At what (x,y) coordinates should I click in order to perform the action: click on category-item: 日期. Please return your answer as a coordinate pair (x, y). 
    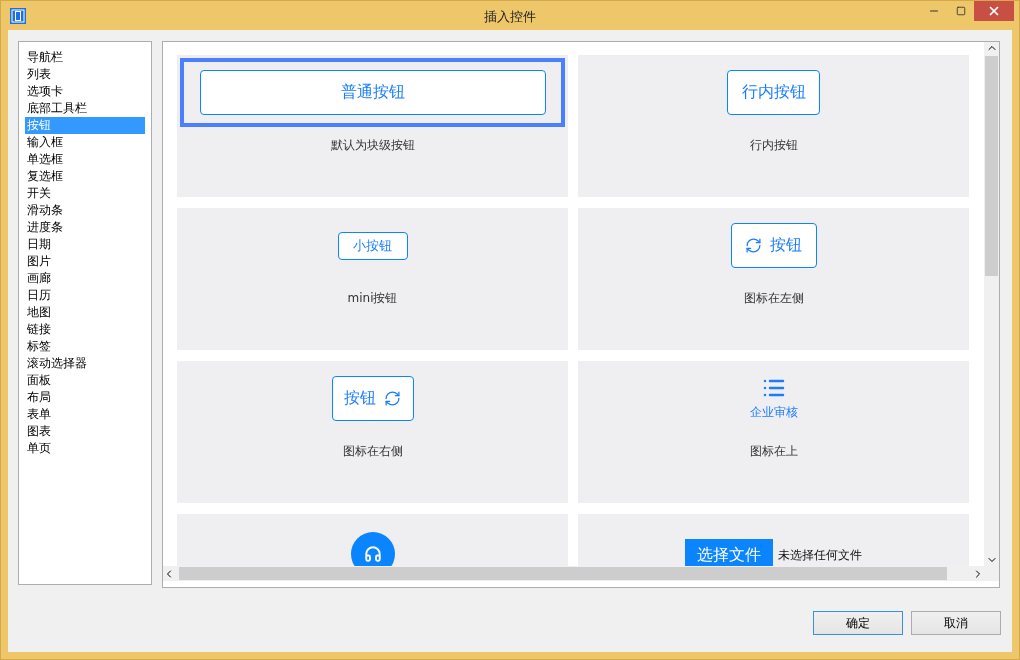
    Looking at the image, I should click on (85, 244).